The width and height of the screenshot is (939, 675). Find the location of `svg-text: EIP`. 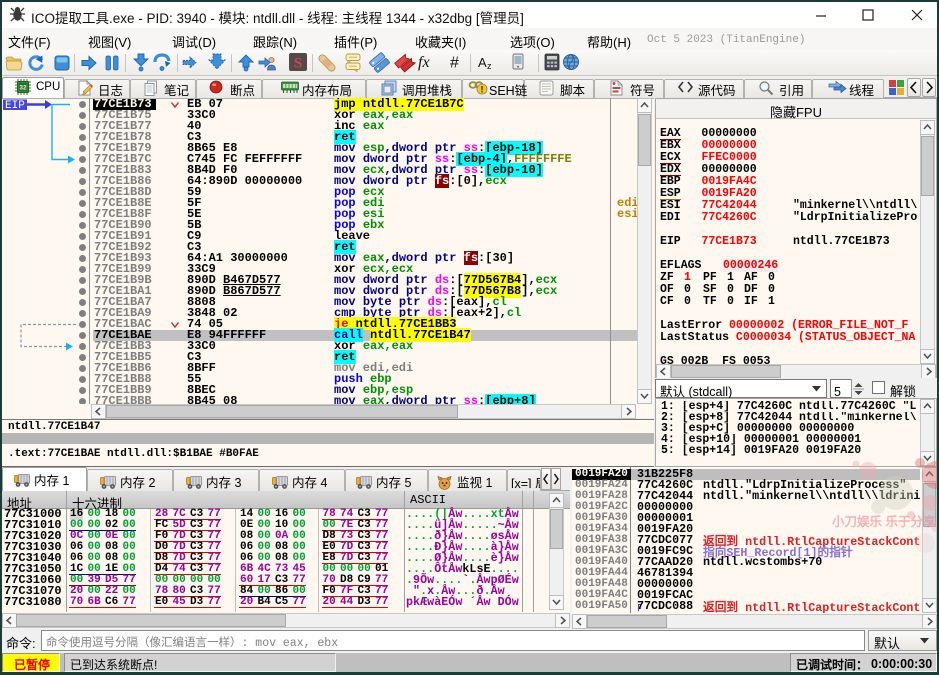

svg-text: EIP is located at coordinates (15, 106).